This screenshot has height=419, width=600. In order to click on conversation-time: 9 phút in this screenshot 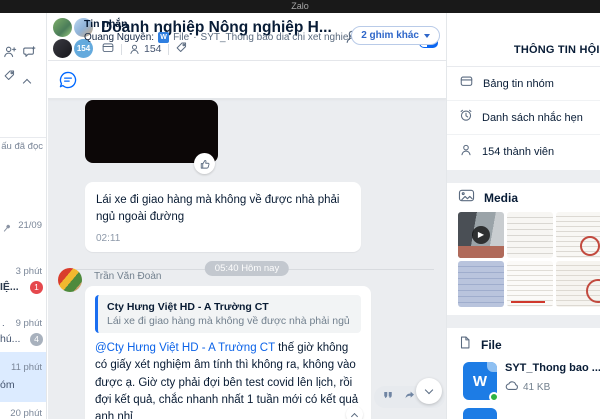, I will do `click(29, 323)`.